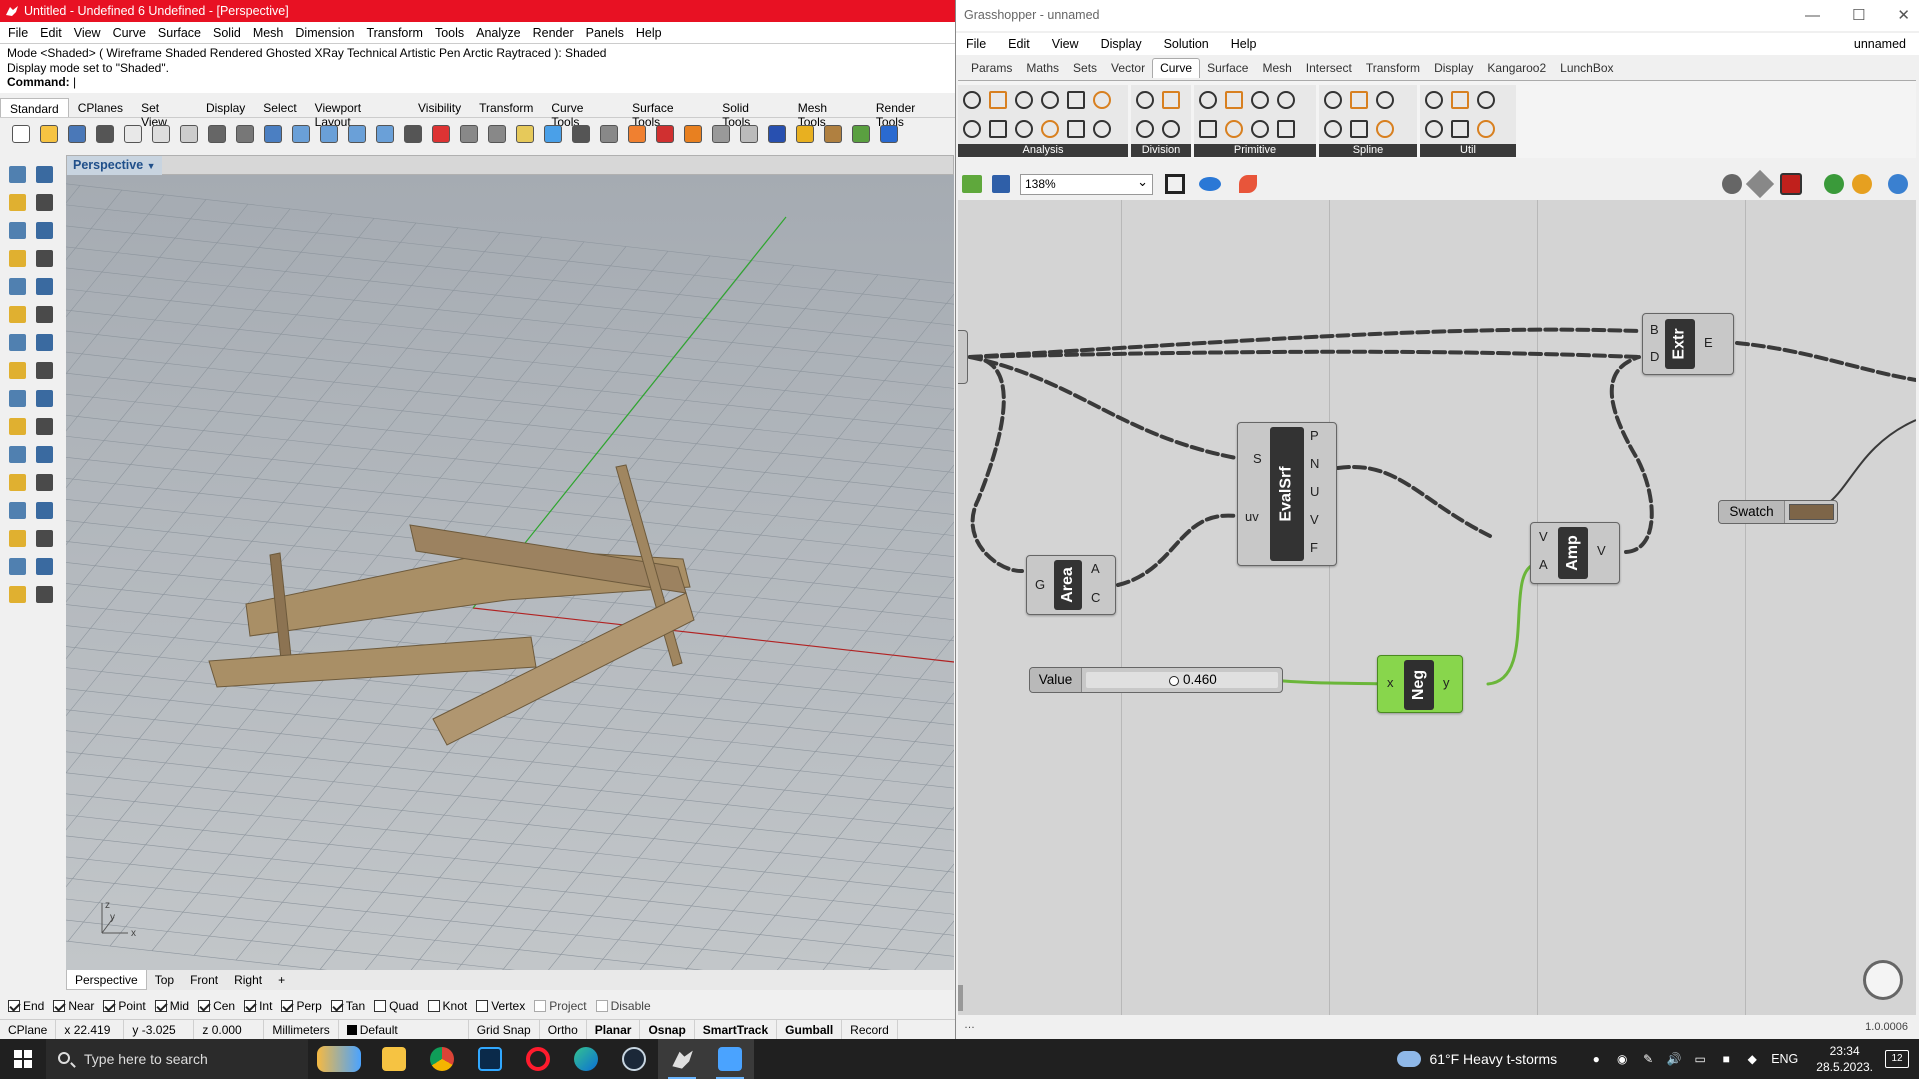 This screenshot has width=1919, height=1079. I want to click on menu-item-view: View, so click(87, 33).